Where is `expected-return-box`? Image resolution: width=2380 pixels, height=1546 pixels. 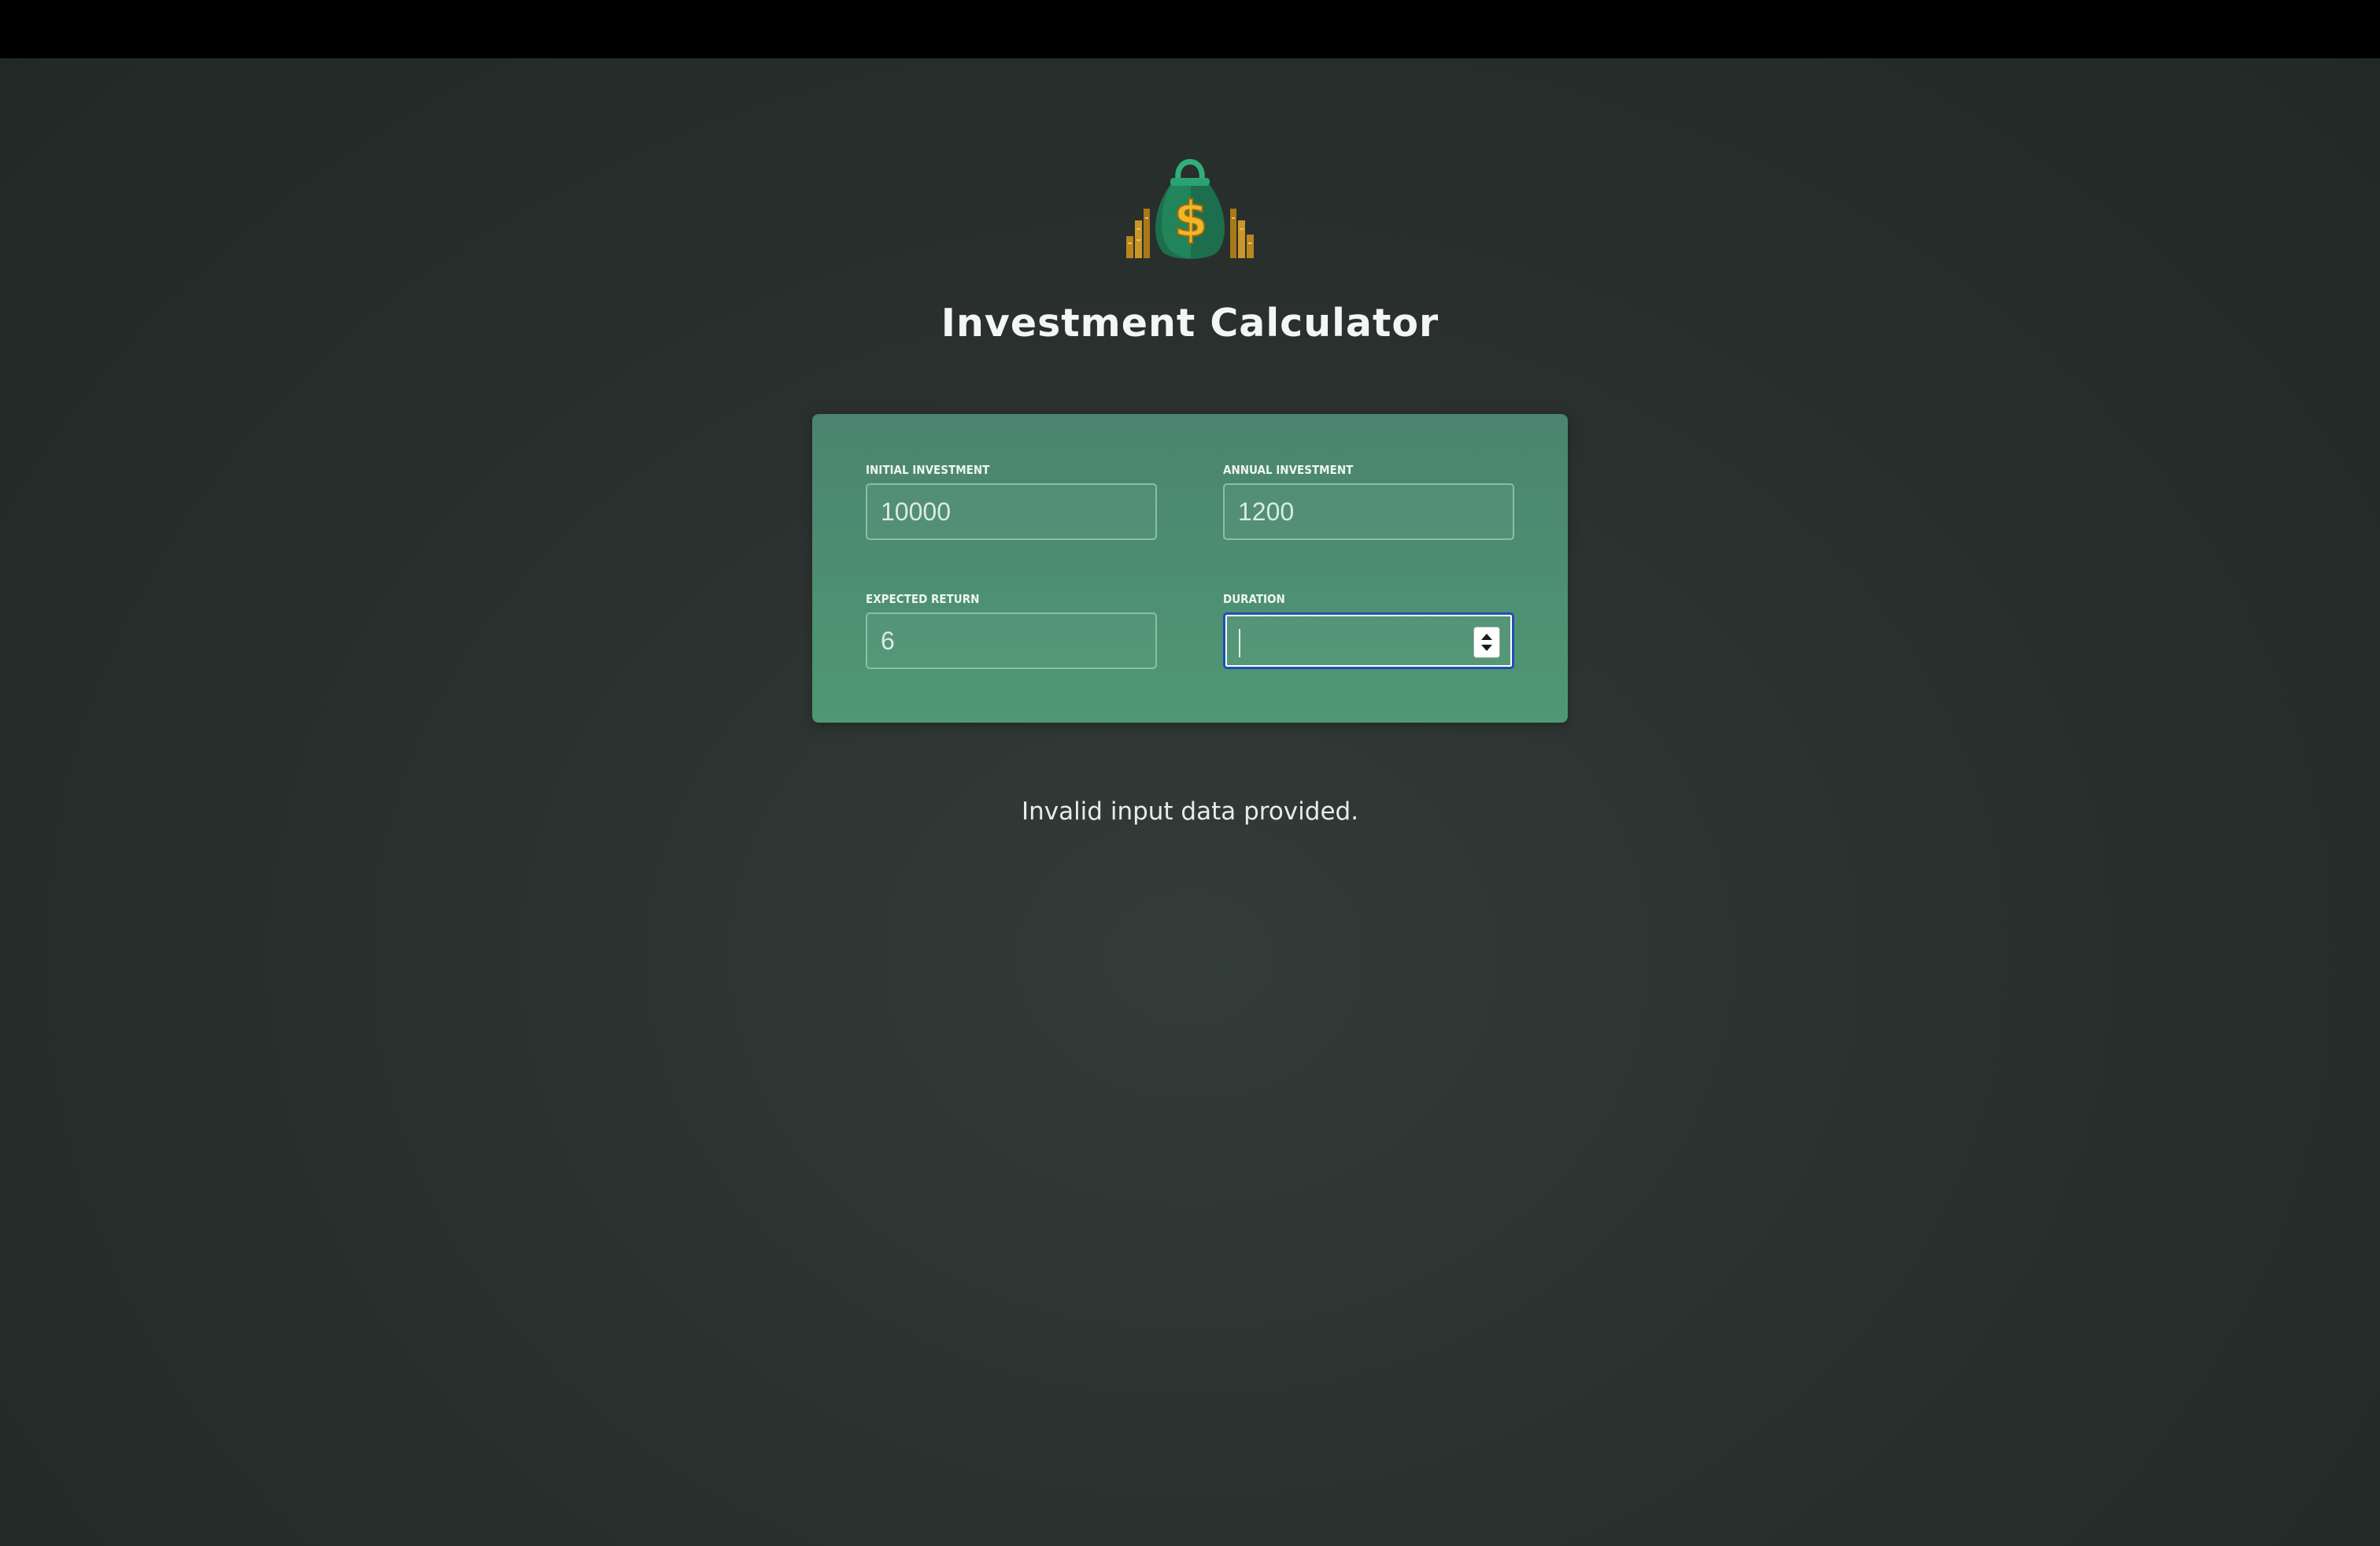
expected-return-box is located at coordinates (1011, 640).